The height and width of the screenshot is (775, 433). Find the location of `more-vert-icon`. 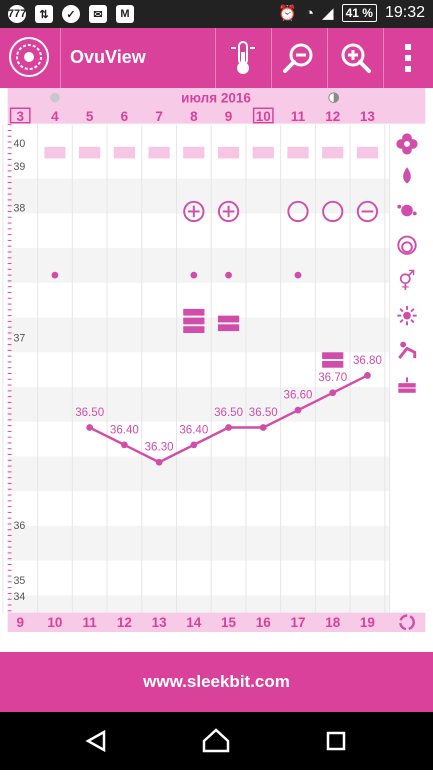

more-vert-icon is located at coordinates (408, 58).